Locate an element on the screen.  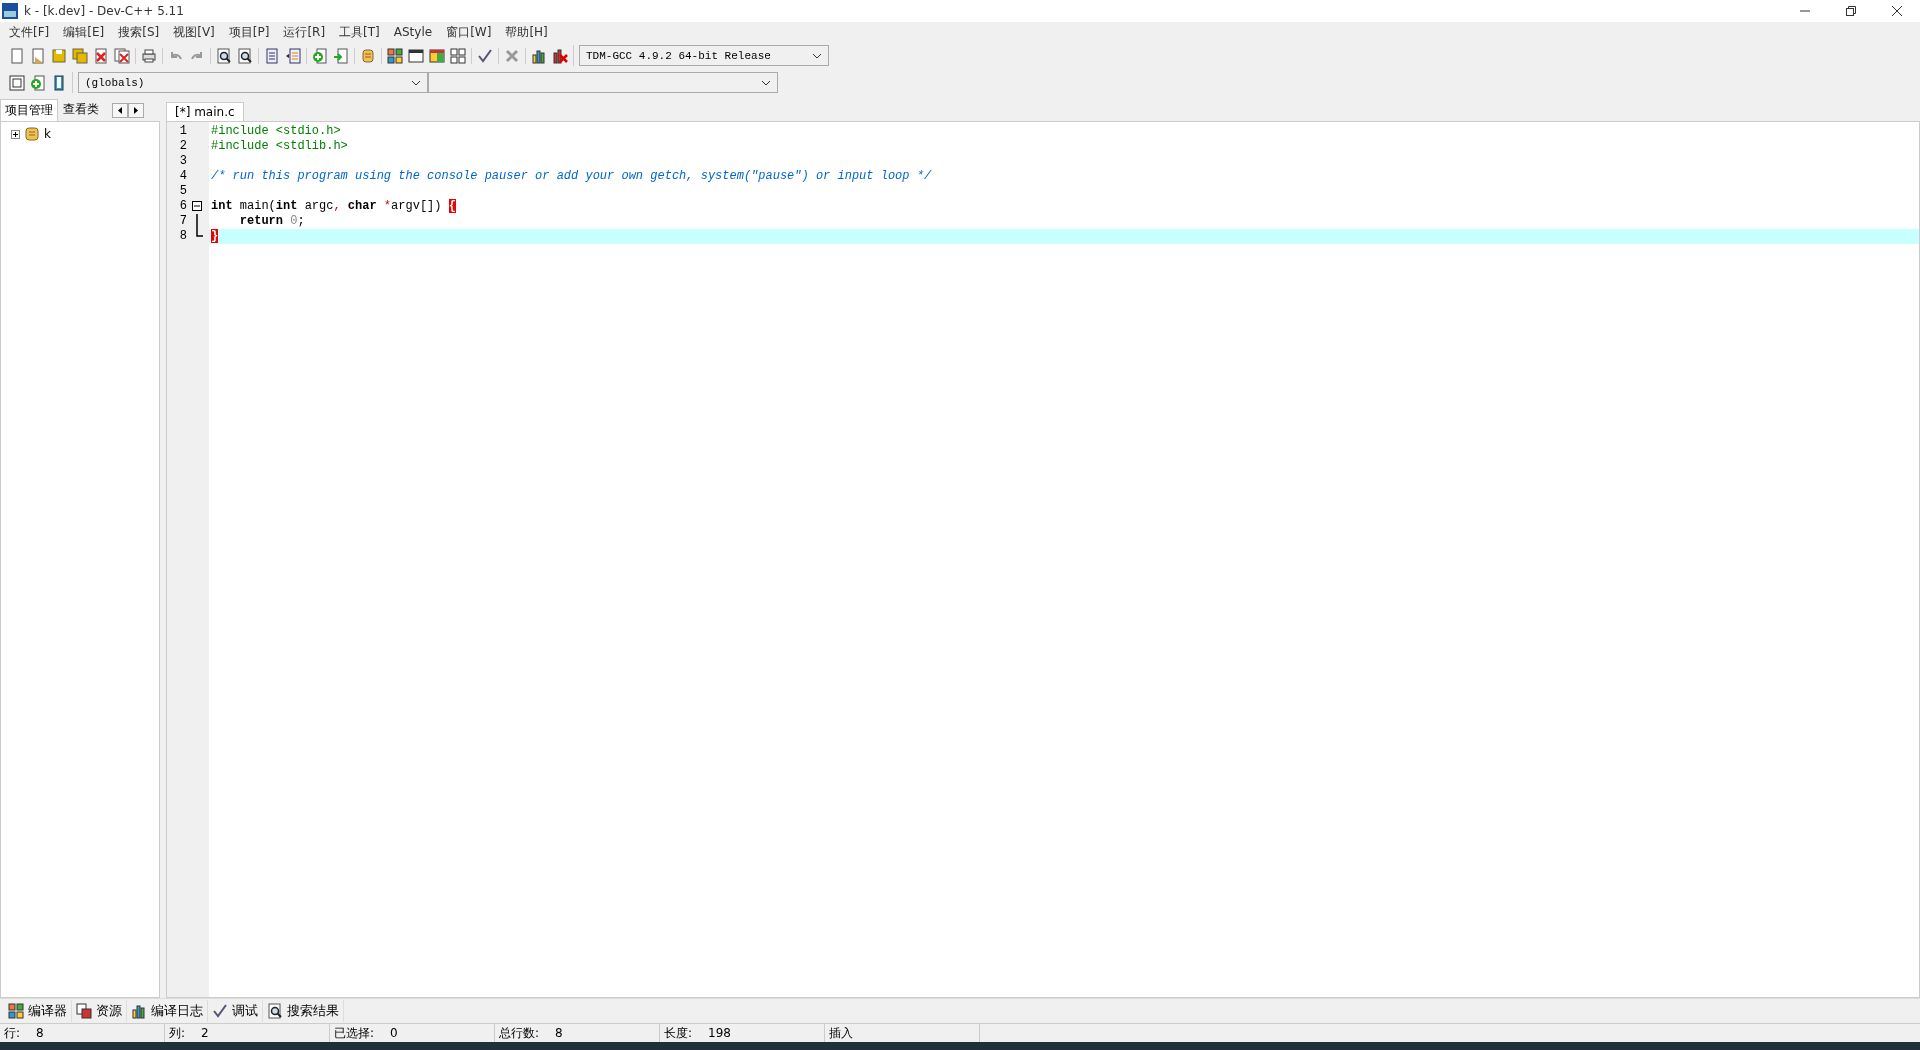
line-number: 2 is located at coordinates (182, 146).